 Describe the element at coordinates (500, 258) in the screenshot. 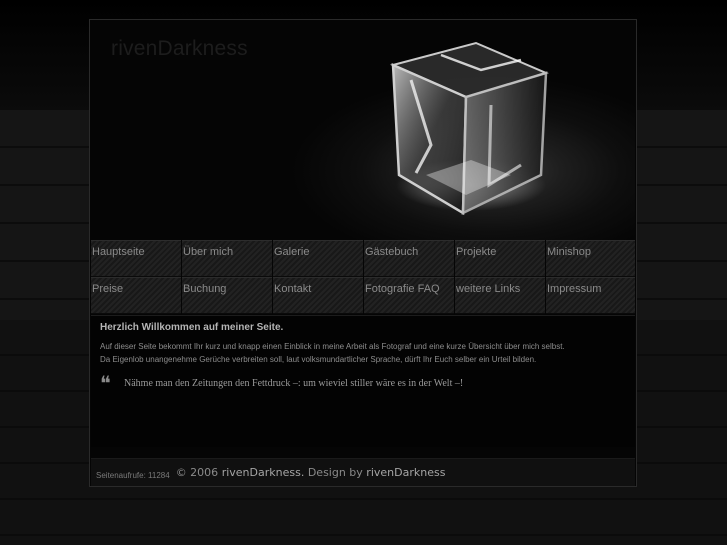

I see `nav-item-projekte: Projekte` at that location.